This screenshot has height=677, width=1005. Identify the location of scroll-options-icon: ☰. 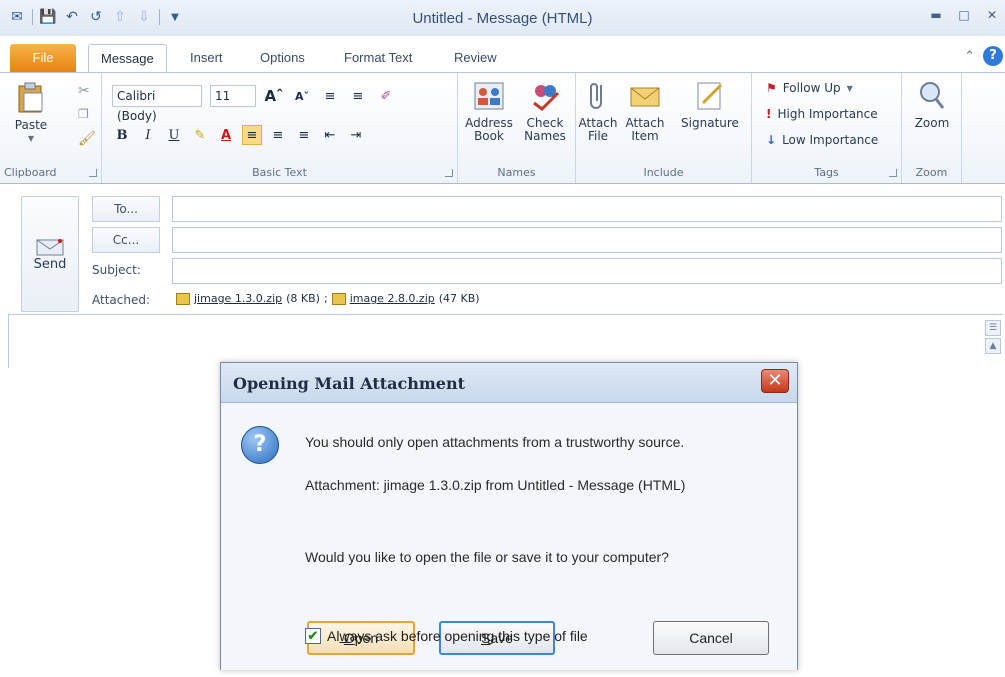
(993, 328).